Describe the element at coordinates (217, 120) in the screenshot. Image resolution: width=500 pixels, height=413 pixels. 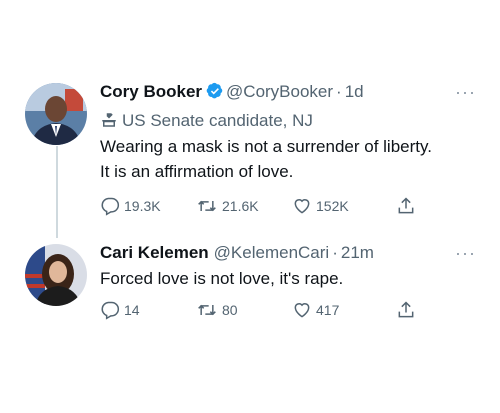
I see `account-label-text: US Senate candidate, NJ` at that location.